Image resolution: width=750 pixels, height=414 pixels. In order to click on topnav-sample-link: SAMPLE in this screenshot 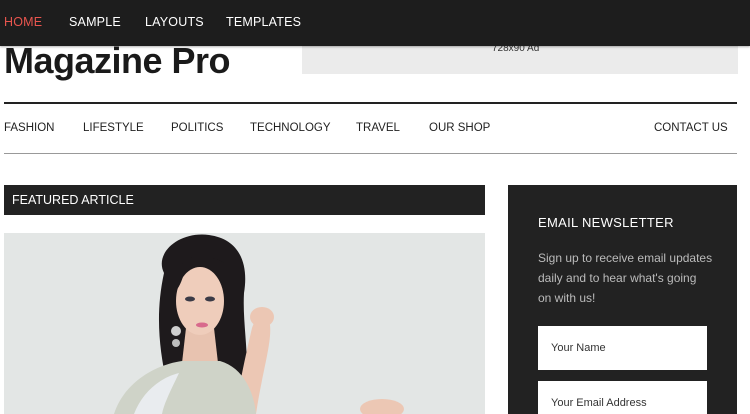, I will do `click(95, 22)`.